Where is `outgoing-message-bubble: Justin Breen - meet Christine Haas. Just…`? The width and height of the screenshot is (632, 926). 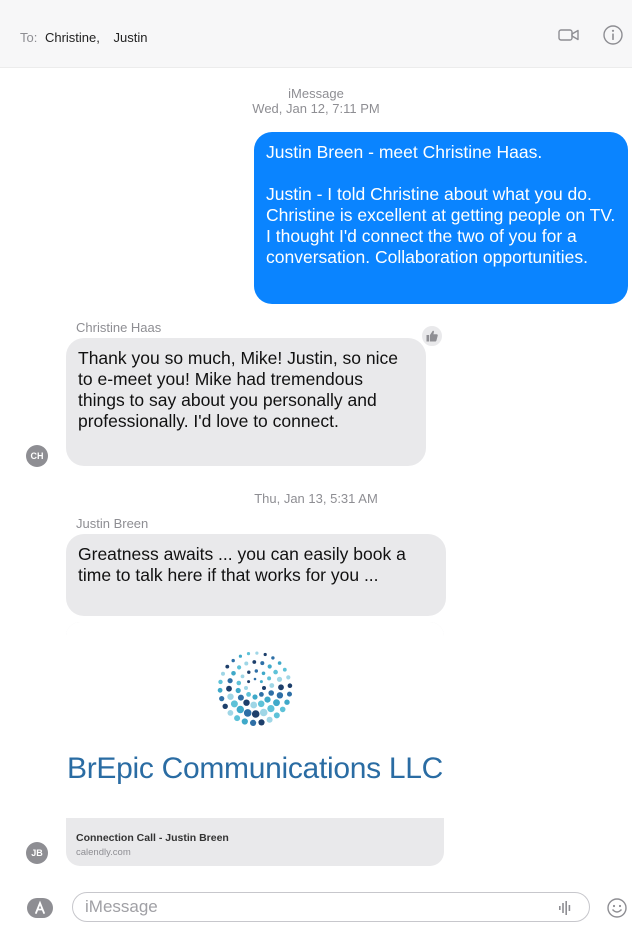
outgoing-message-bubble: Justin Breen - meet Christine Haas. Just… is located at coordinates (441, 218).